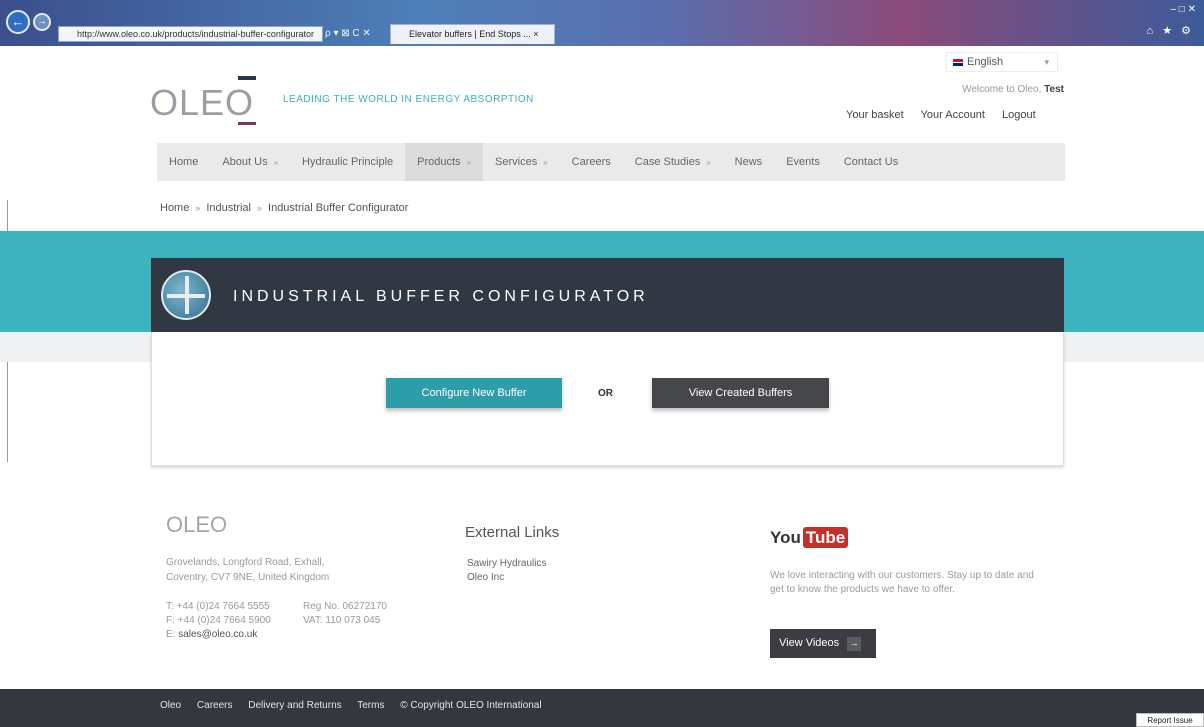 The image size is (1204, 727). Describe the element at coordinates (474, 393) in the screenshot. I see `configure-new-buffer-button: Configure New Buffer` at that location.